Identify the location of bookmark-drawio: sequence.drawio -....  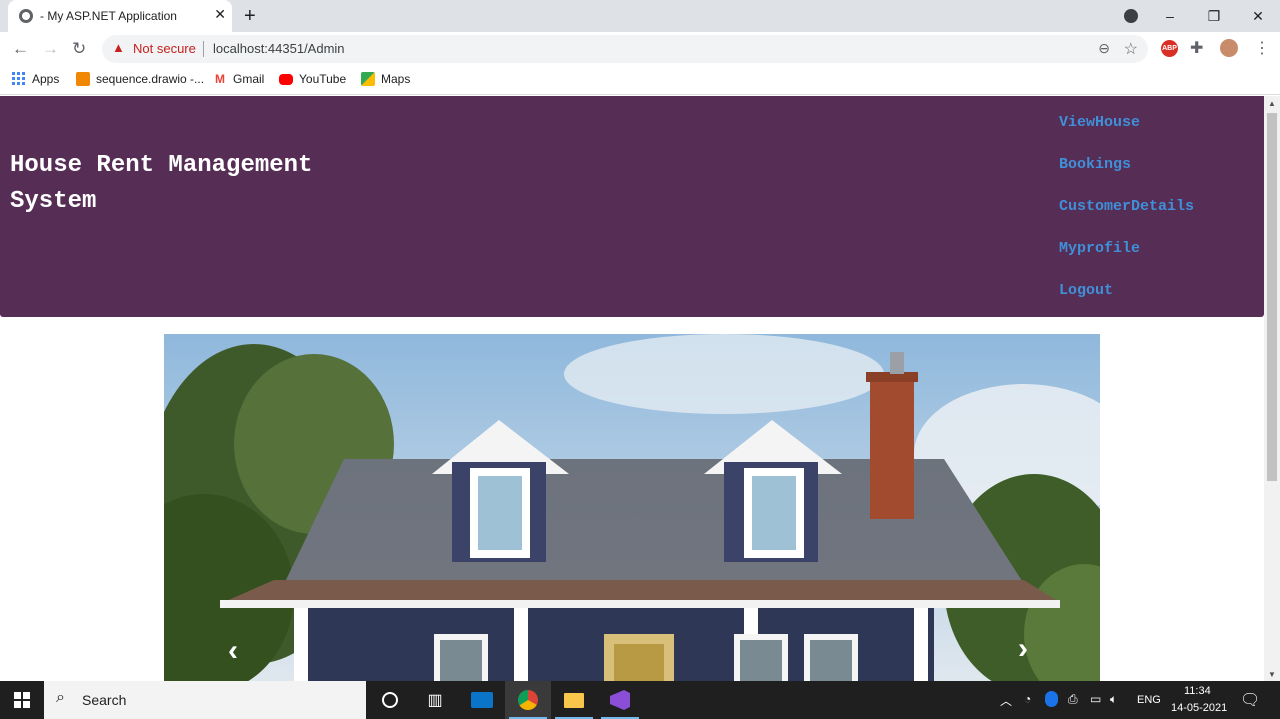
(140, 79).